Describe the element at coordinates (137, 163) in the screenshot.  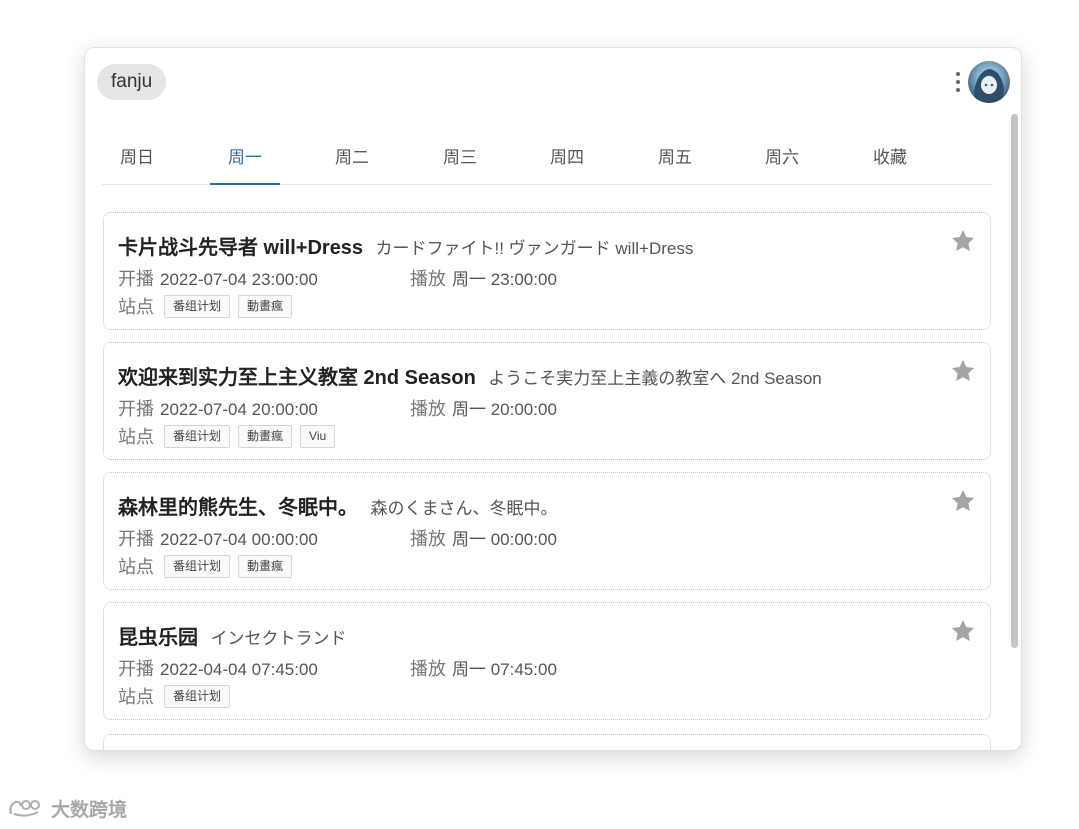
I see `tab-0: 周日` at that location.